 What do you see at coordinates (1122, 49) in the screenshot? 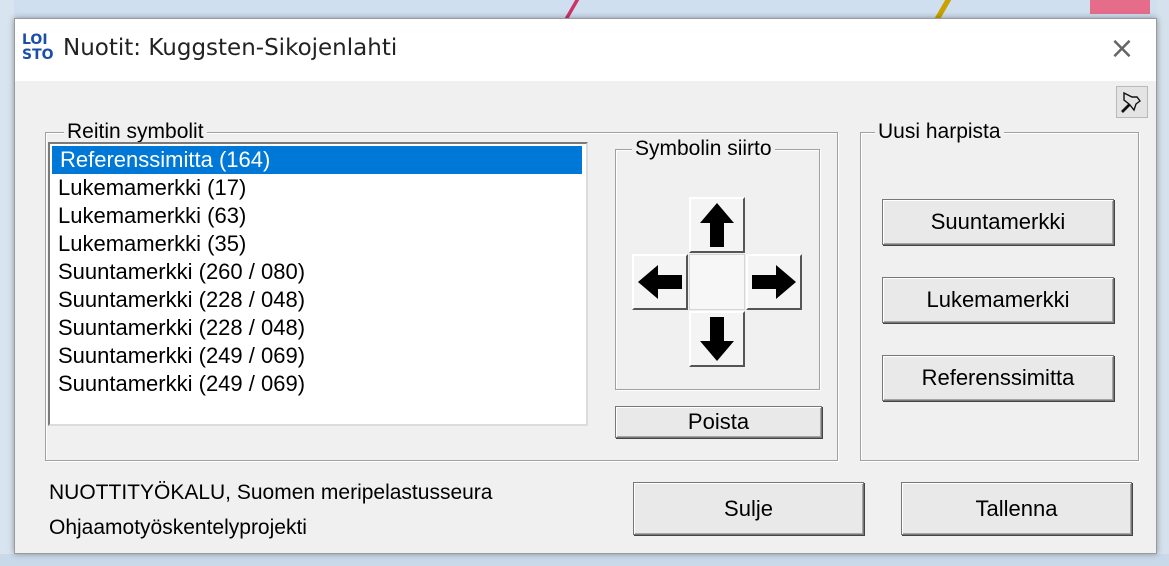
I see `close-icon: ×` at bounding box center [1122, 49].